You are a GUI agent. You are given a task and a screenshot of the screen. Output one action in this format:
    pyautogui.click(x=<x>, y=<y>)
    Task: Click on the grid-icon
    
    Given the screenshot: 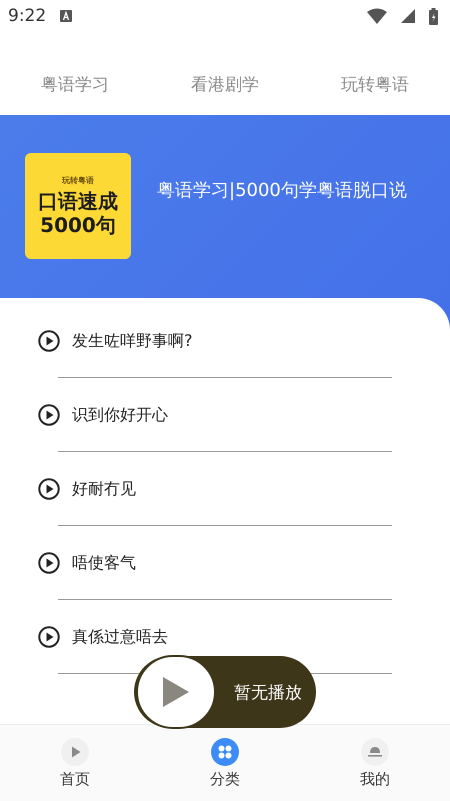 What is the action you would take?
    pyautogui.click(x=225, y=752)
    